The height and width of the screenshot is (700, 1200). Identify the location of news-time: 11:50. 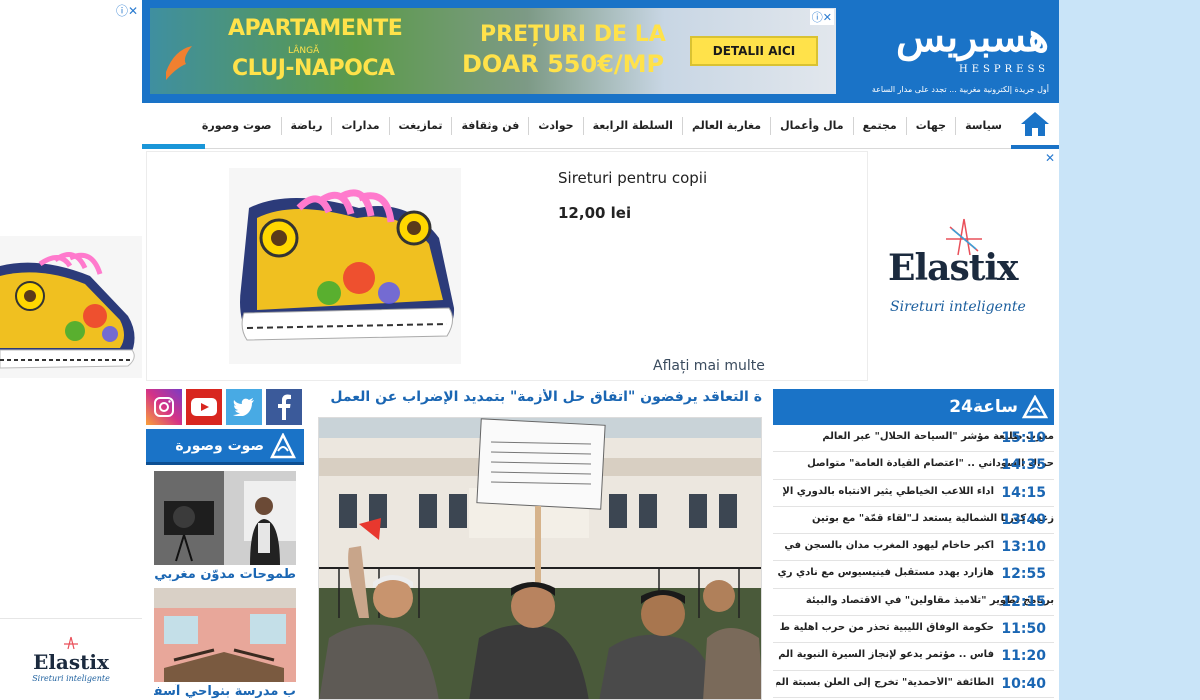
(1023, 629).